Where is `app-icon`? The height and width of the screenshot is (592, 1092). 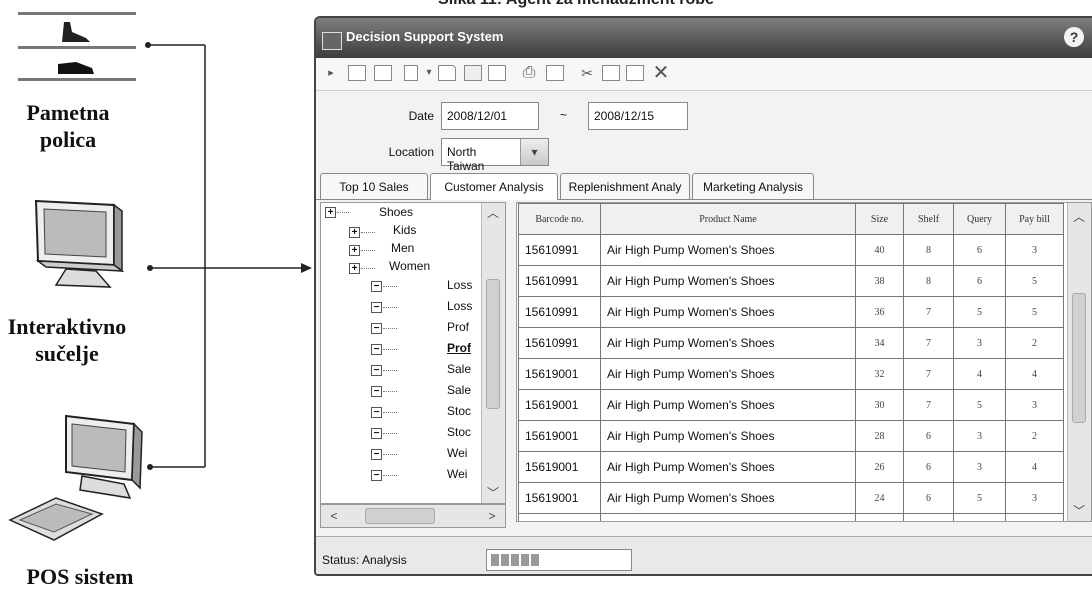 app-icon is located at coordinates (332, 41).